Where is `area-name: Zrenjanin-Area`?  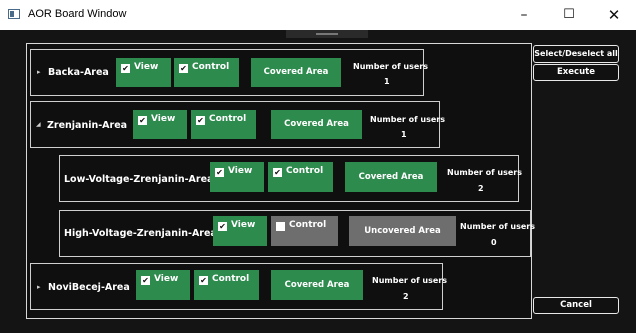 area-name: Zrenjanin-Area is located at coordinates (87, 125).